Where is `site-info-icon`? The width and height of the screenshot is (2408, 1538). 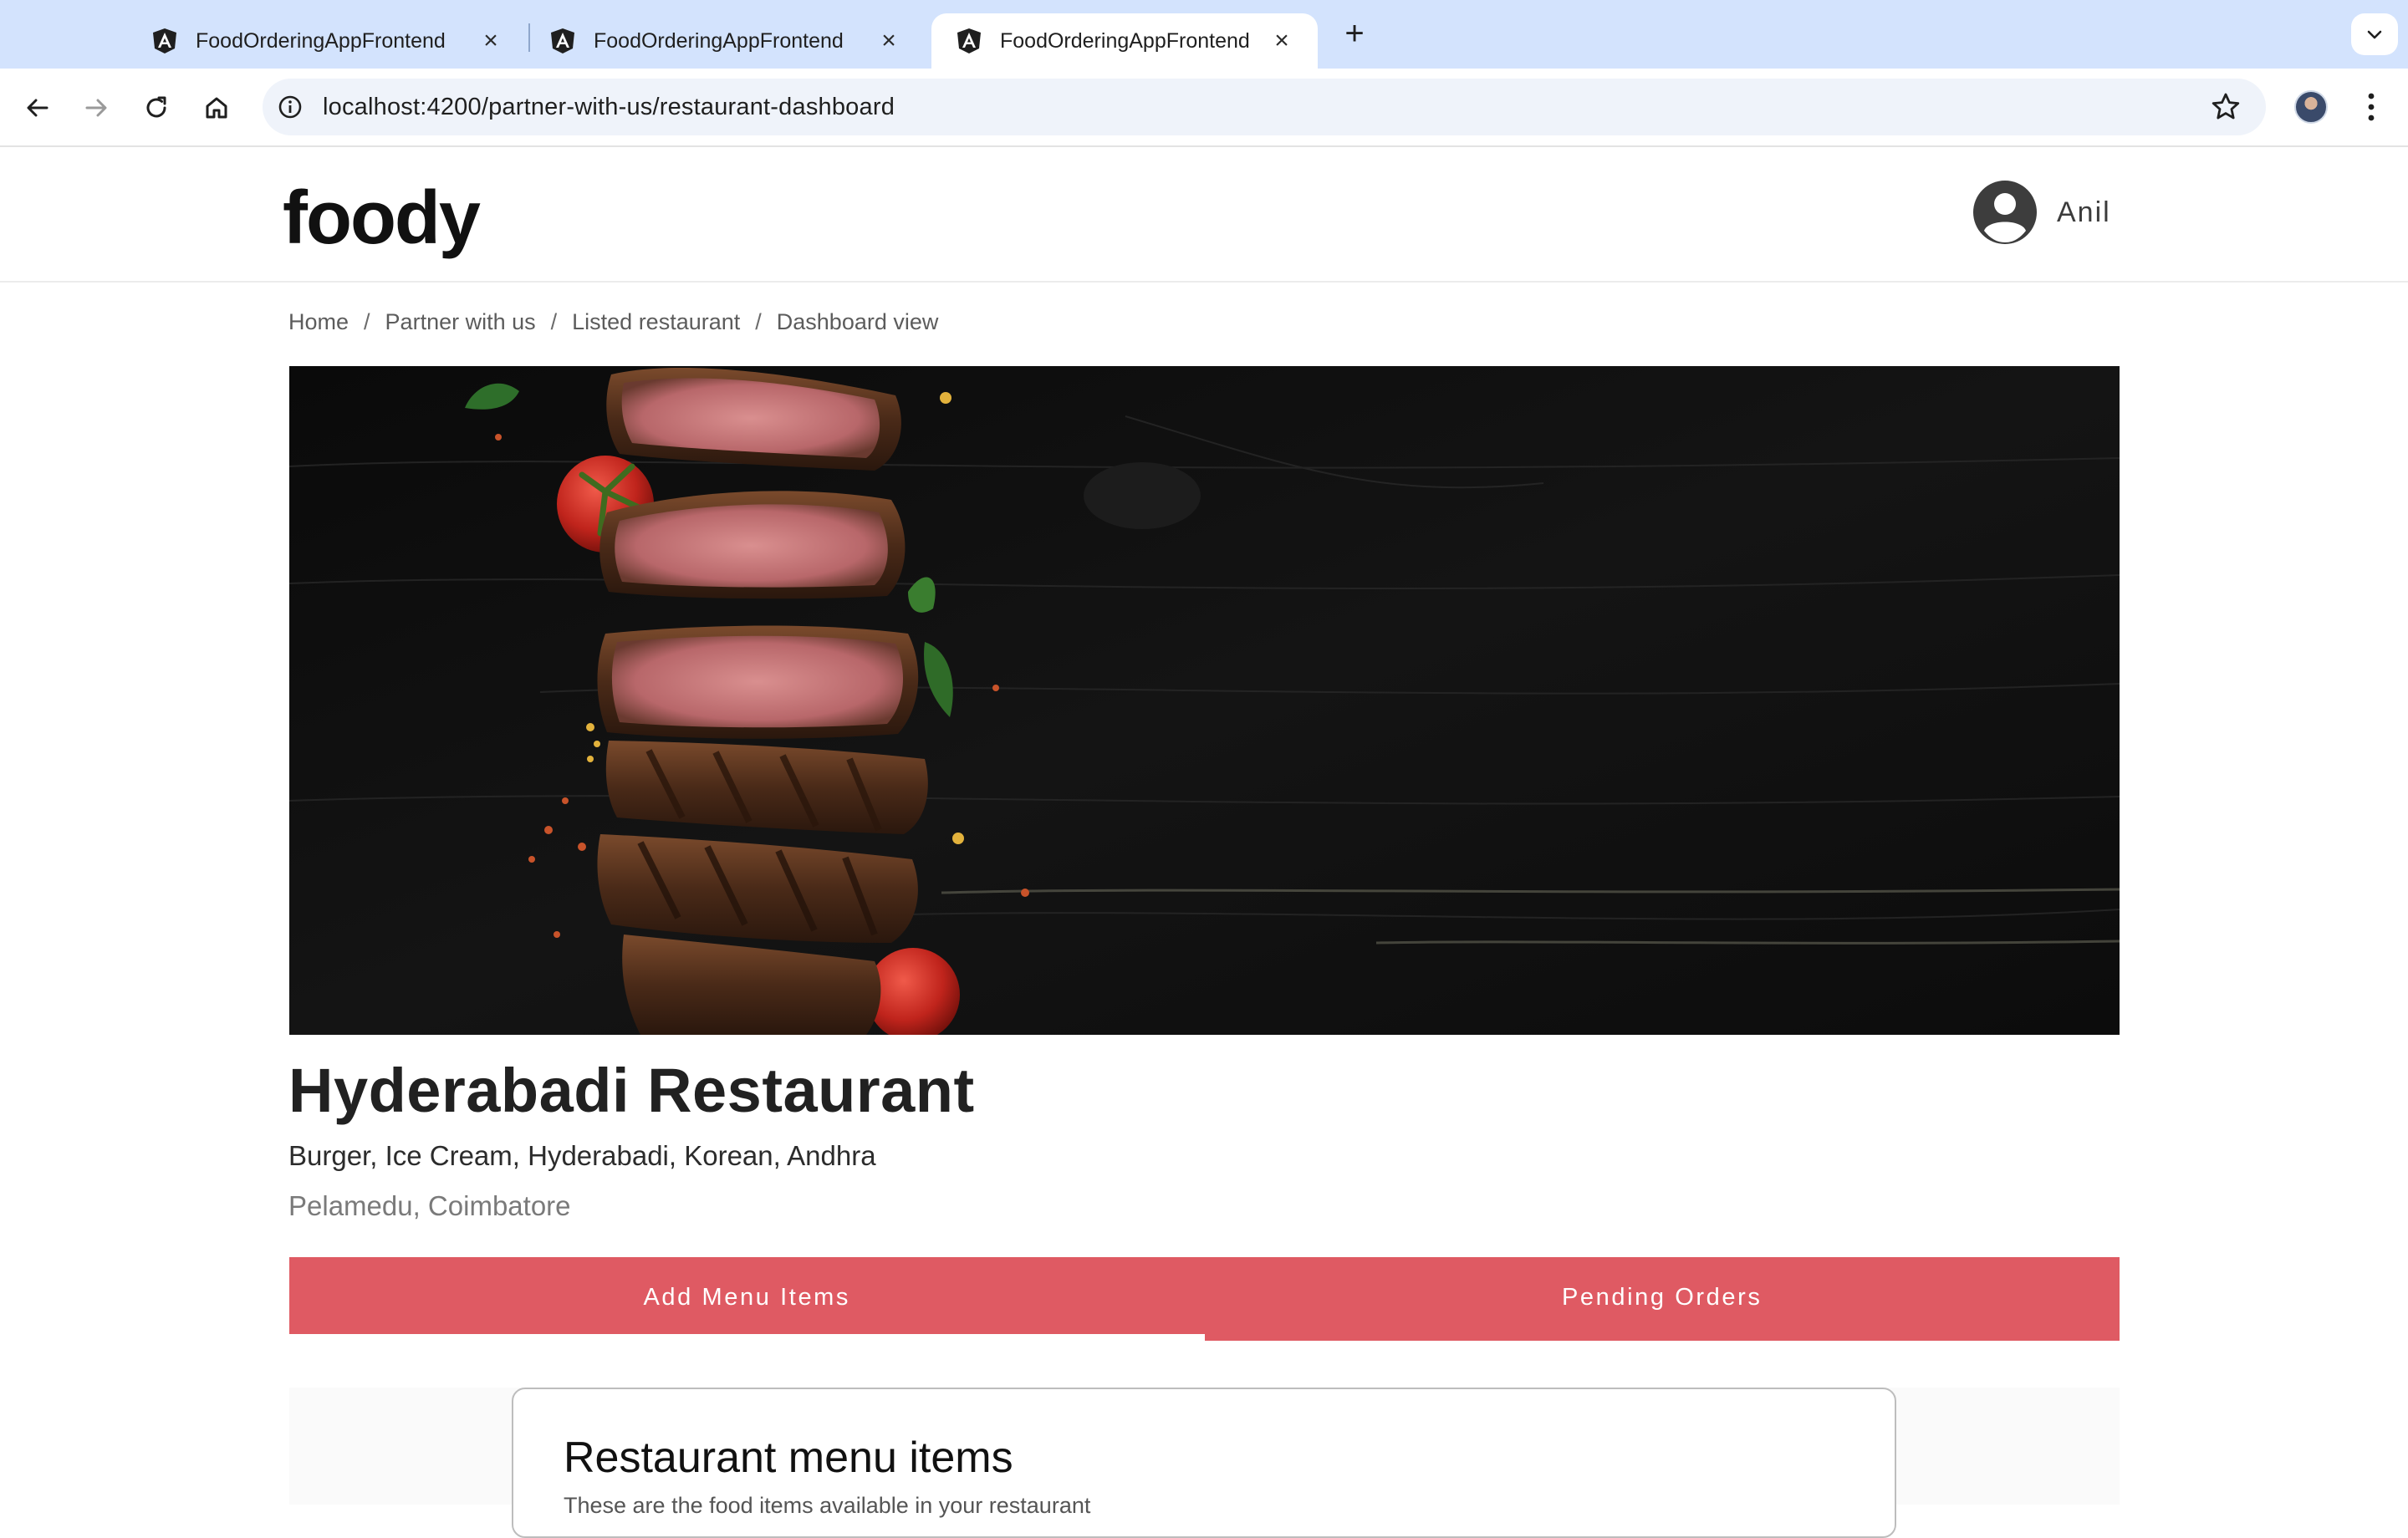
site-info-icon is located at coordinates (290, 107).